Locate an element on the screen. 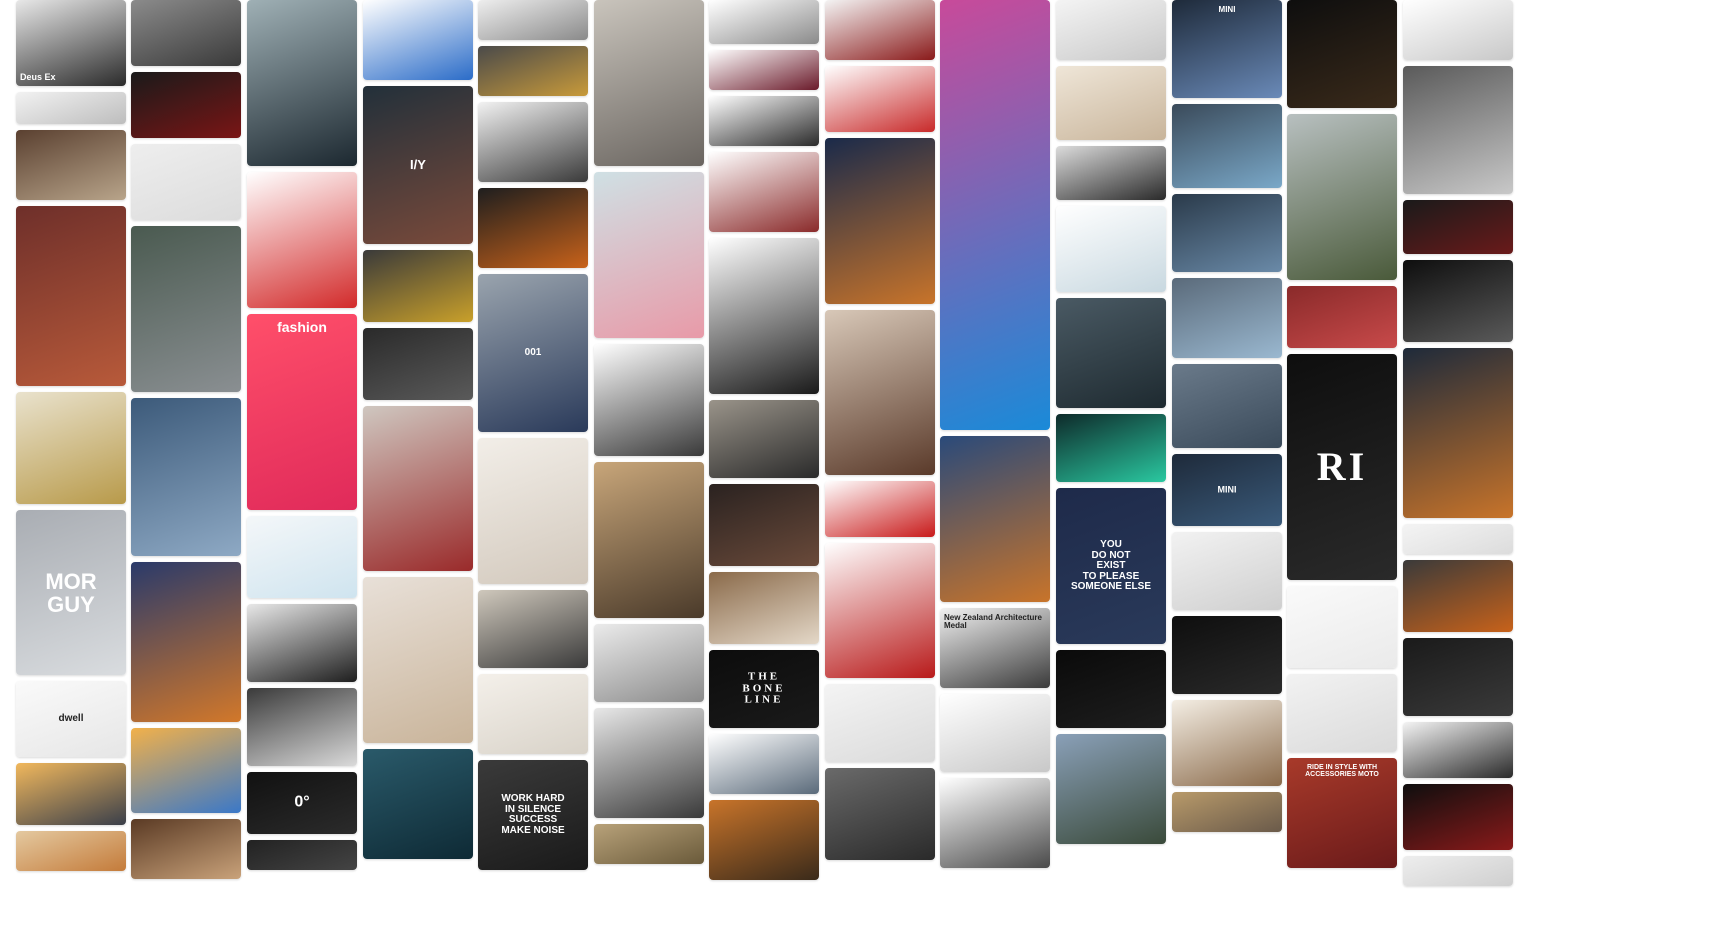  pink-hair-illustration-tile is located at coordinates (649, 255).